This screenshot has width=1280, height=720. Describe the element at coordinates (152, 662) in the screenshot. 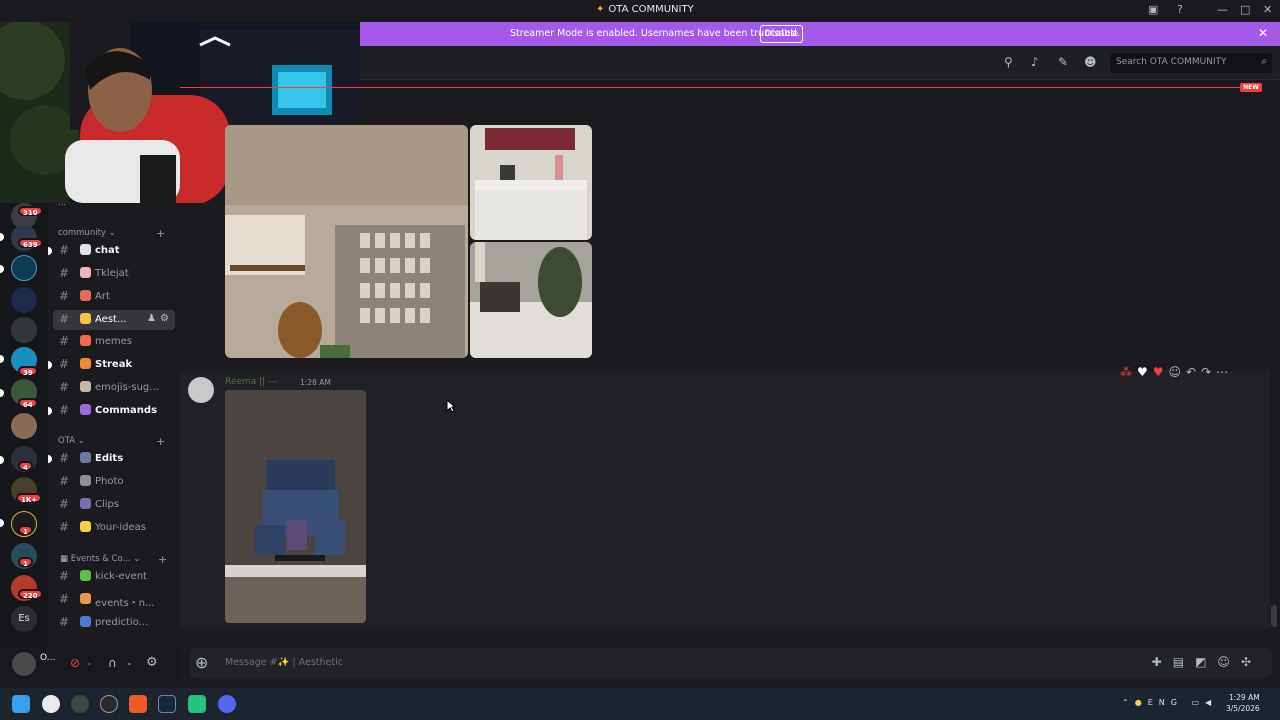

I see `user-settings-gear-icon: ⚙` at that location.